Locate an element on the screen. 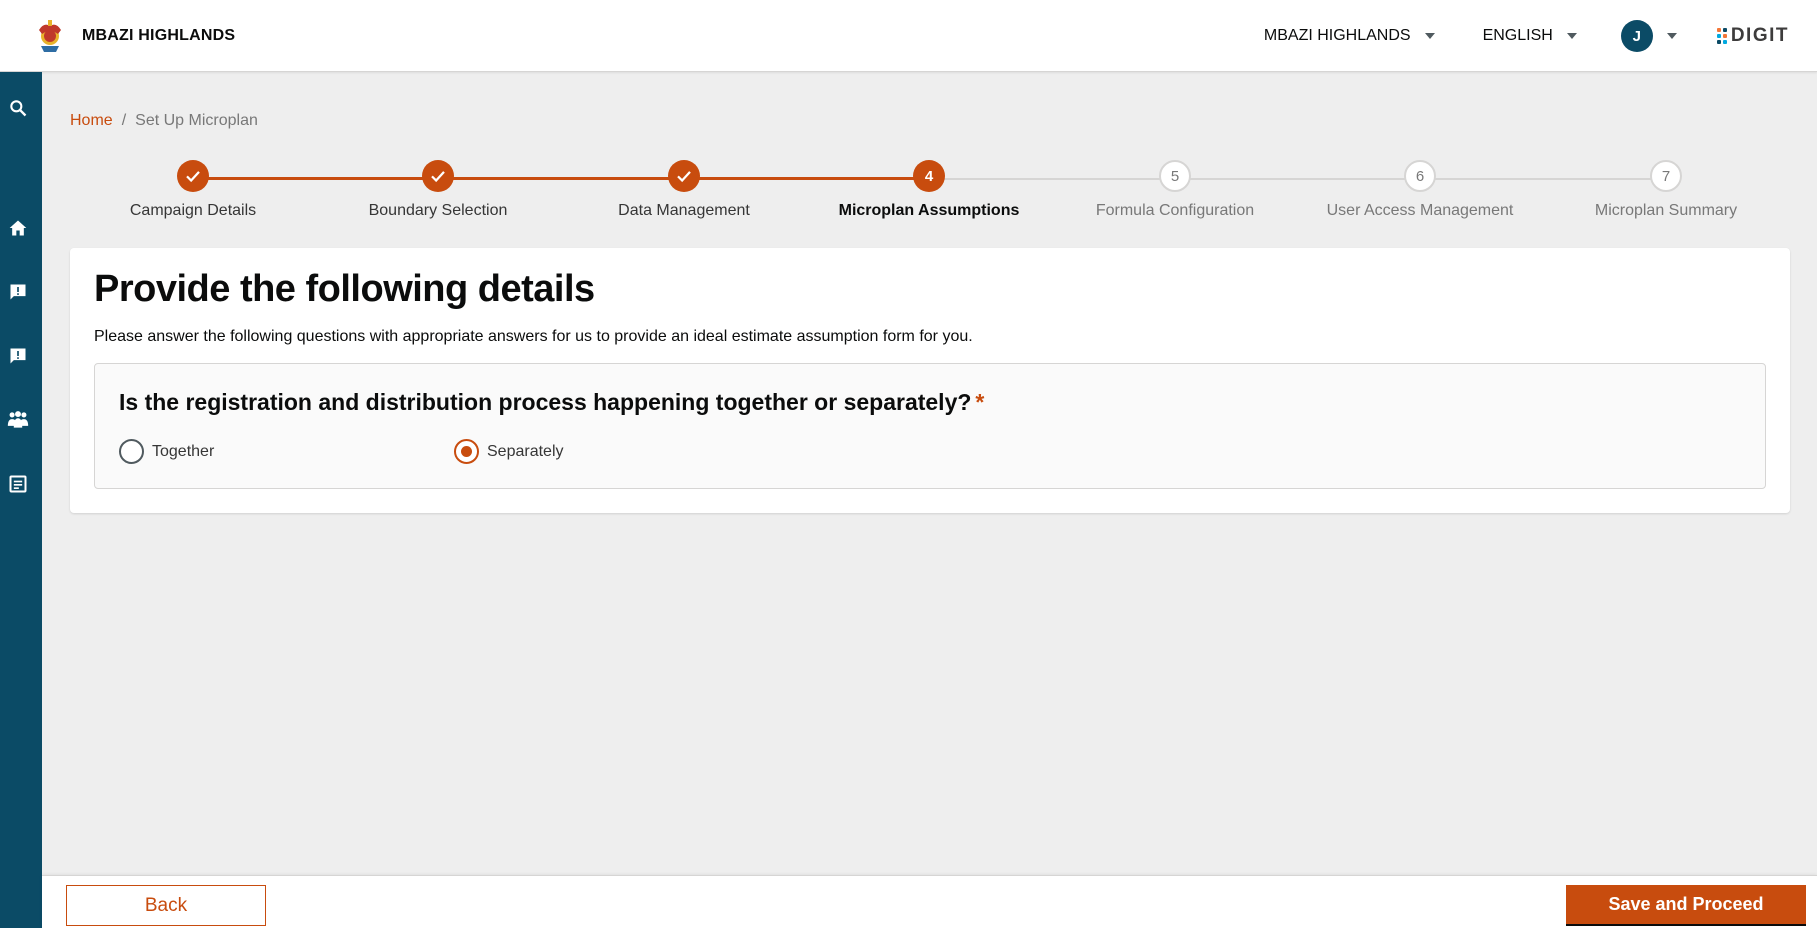 The width and height of the screenshot is (1817, 928). brand-name: MBAZI HIGHLANDS is located at coordinates (159, 35).